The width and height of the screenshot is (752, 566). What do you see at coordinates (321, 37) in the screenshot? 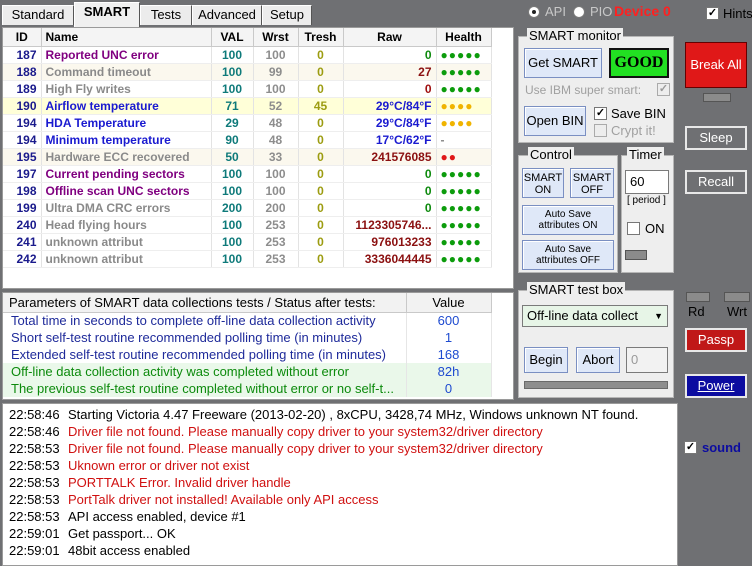
I see `col-tresh: Tresh` at bounding box center [321, 37].